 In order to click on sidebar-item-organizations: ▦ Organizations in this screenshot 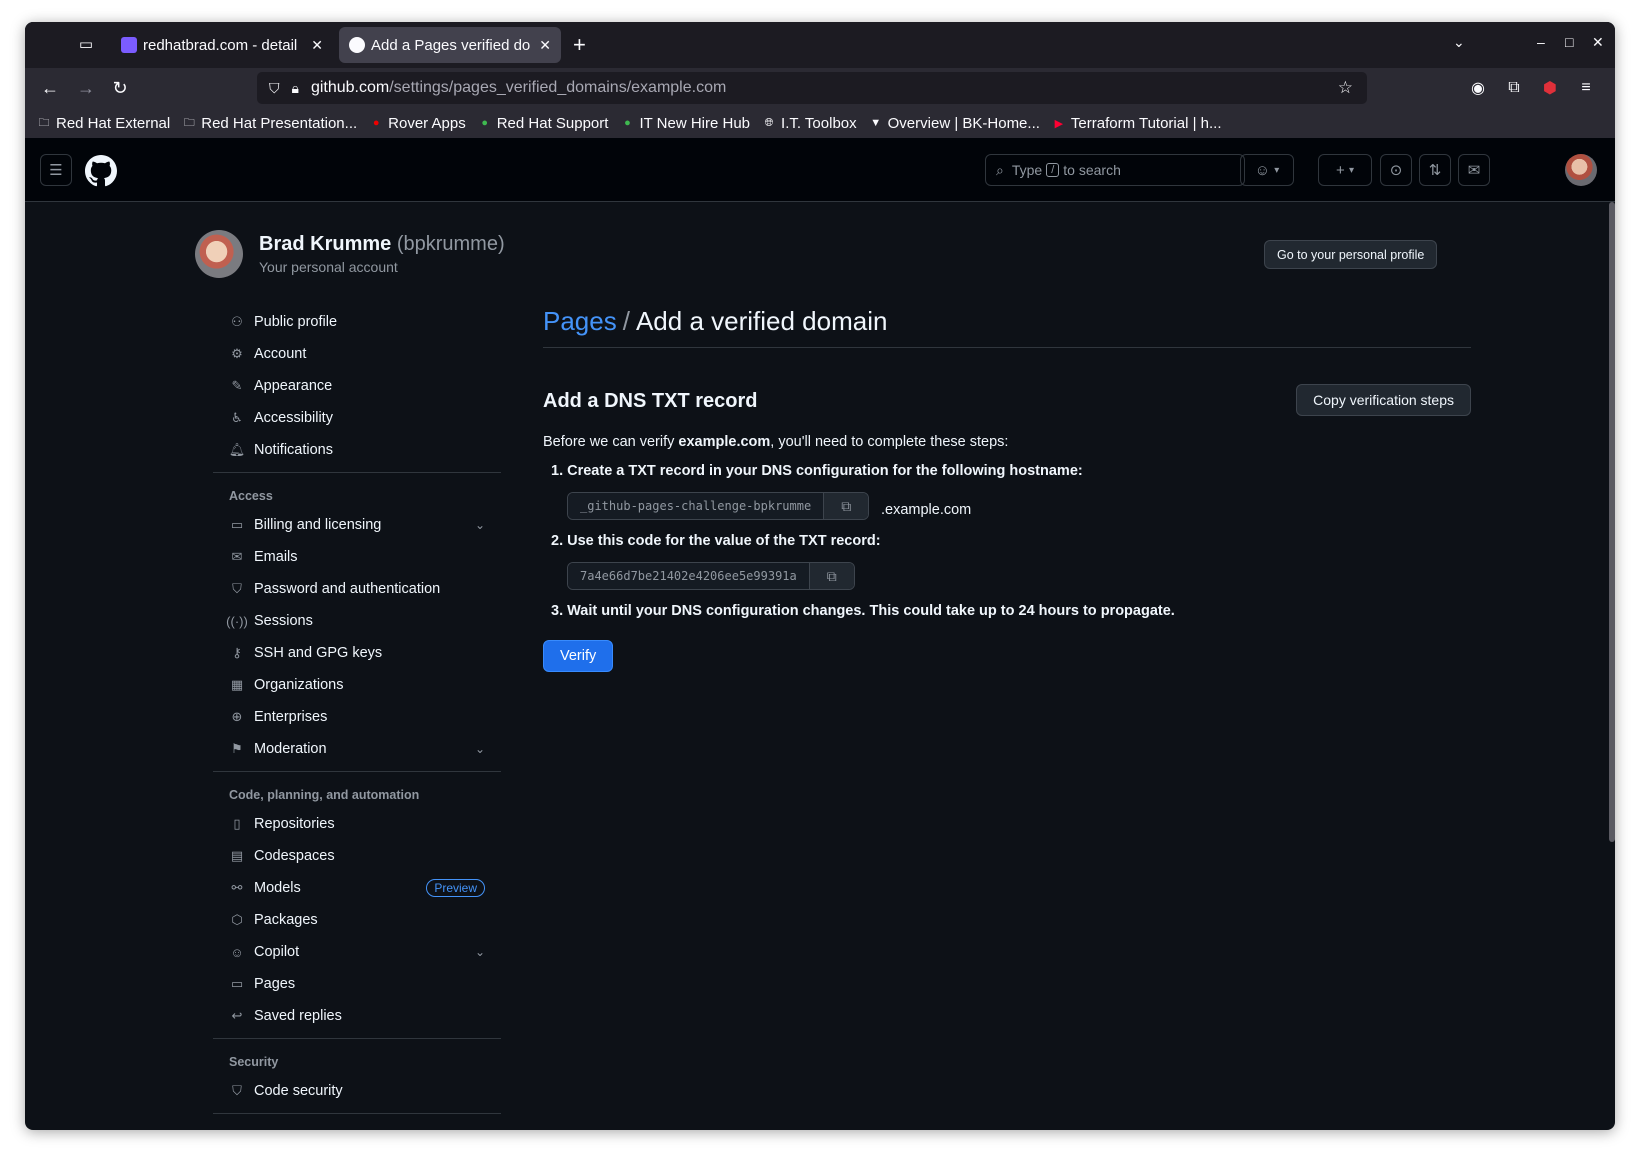, I will do `click(357, 685)`.